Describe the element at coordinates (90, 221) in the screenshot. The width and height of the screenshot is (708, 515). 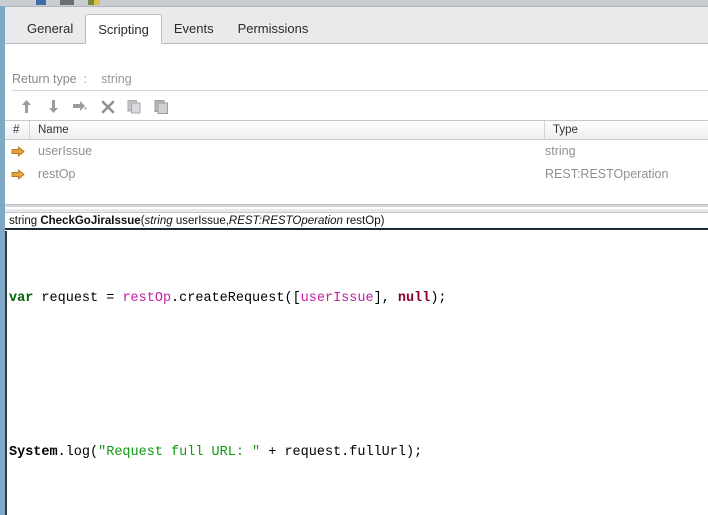
I see `signature-function-name: CheckGoJiraIssue` at that location.